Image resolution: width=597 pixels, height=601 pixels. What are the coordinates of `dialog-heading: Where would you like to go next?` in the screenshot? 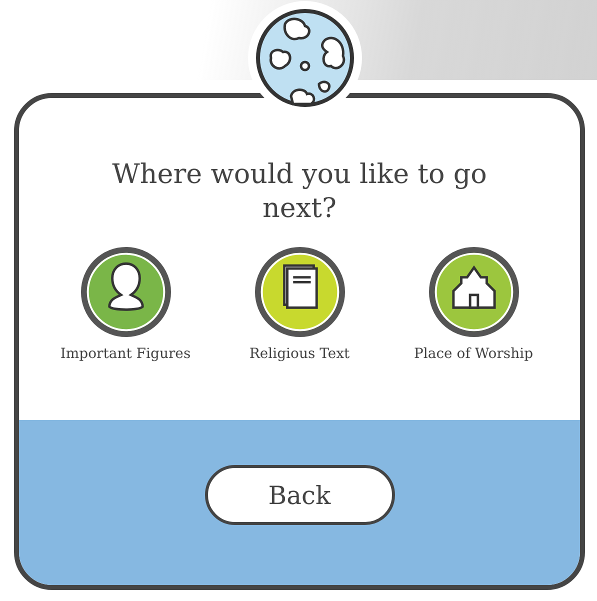 It's located at (299, 192).